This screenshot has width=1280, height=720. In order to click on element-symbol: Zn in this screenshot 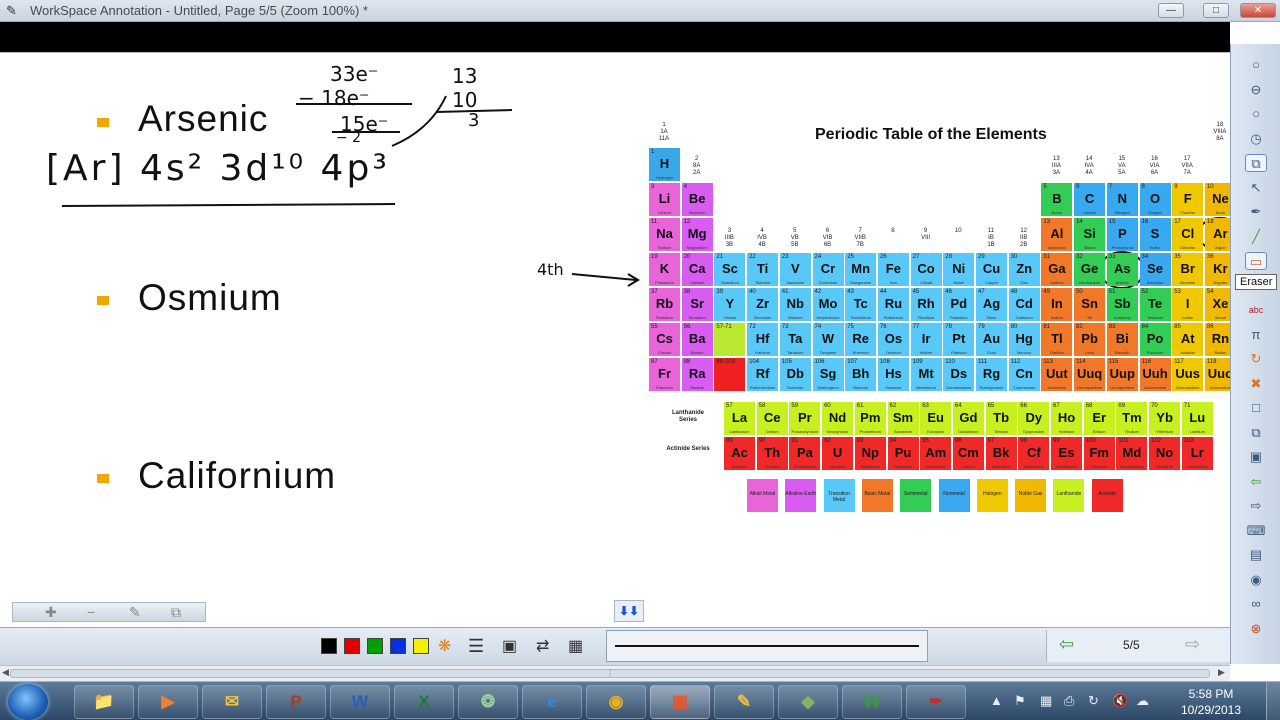, I will do `click(1024, 268)`.